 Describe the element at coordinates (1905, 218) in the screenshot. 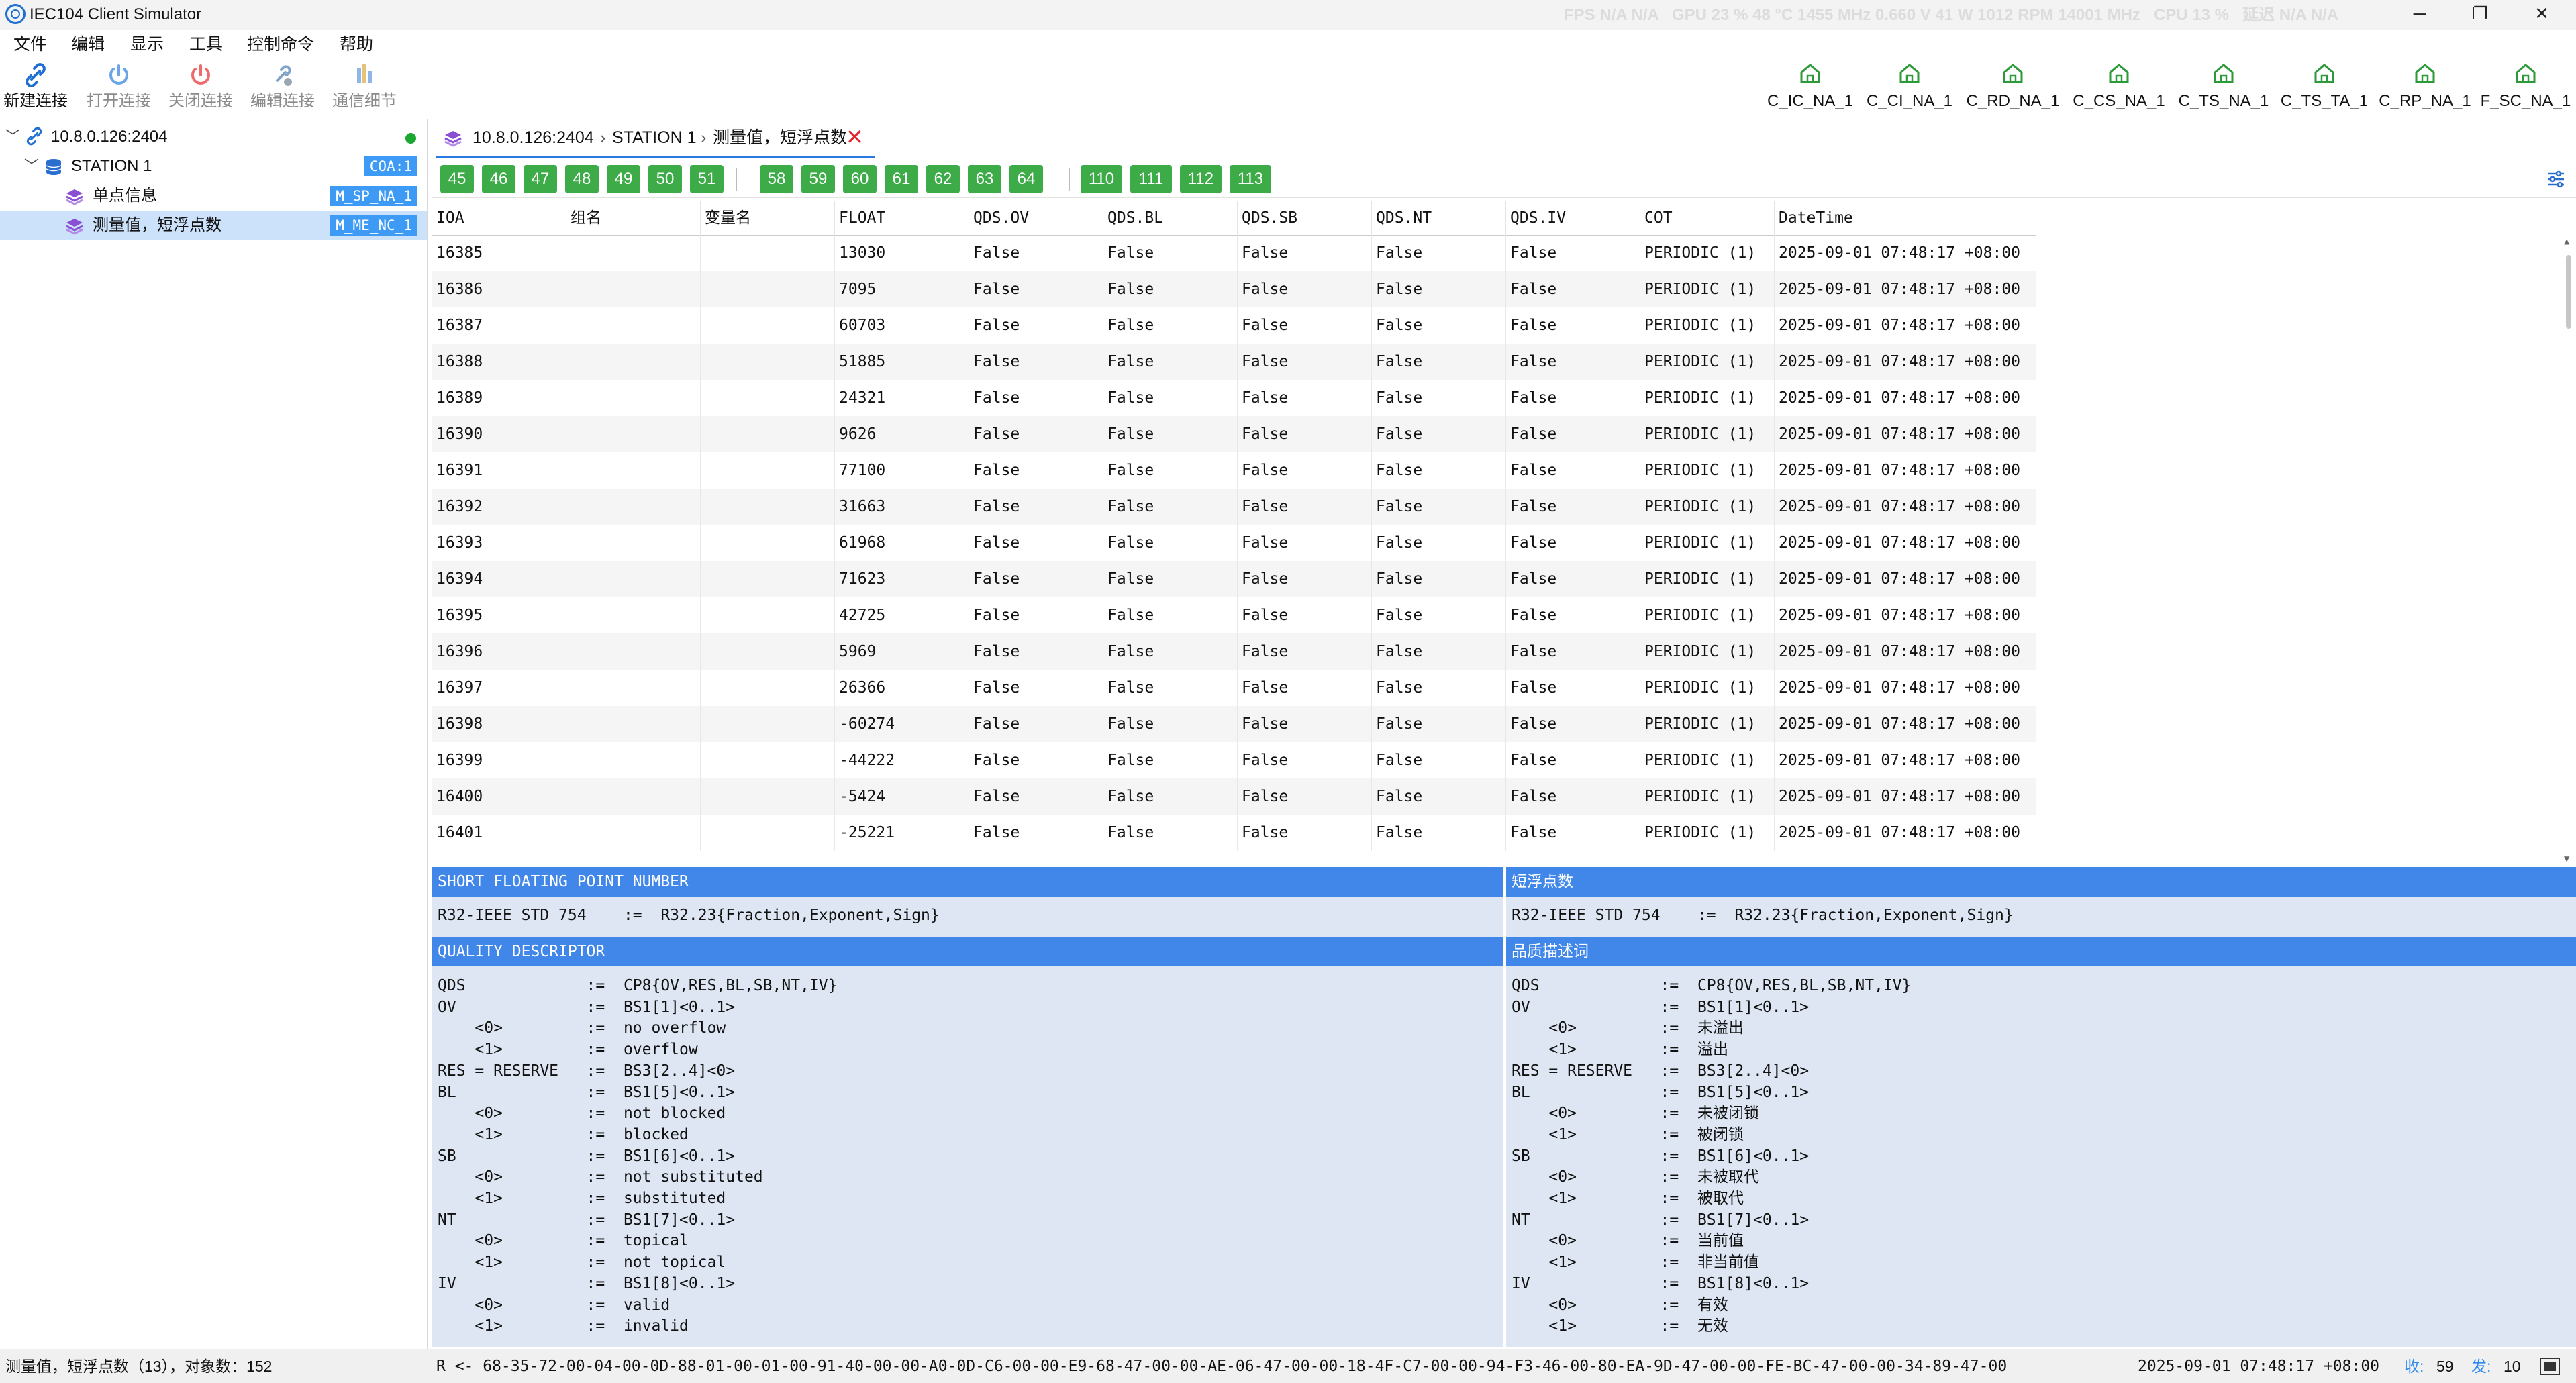

I see `column-header-datetime: DateTime` at that location.